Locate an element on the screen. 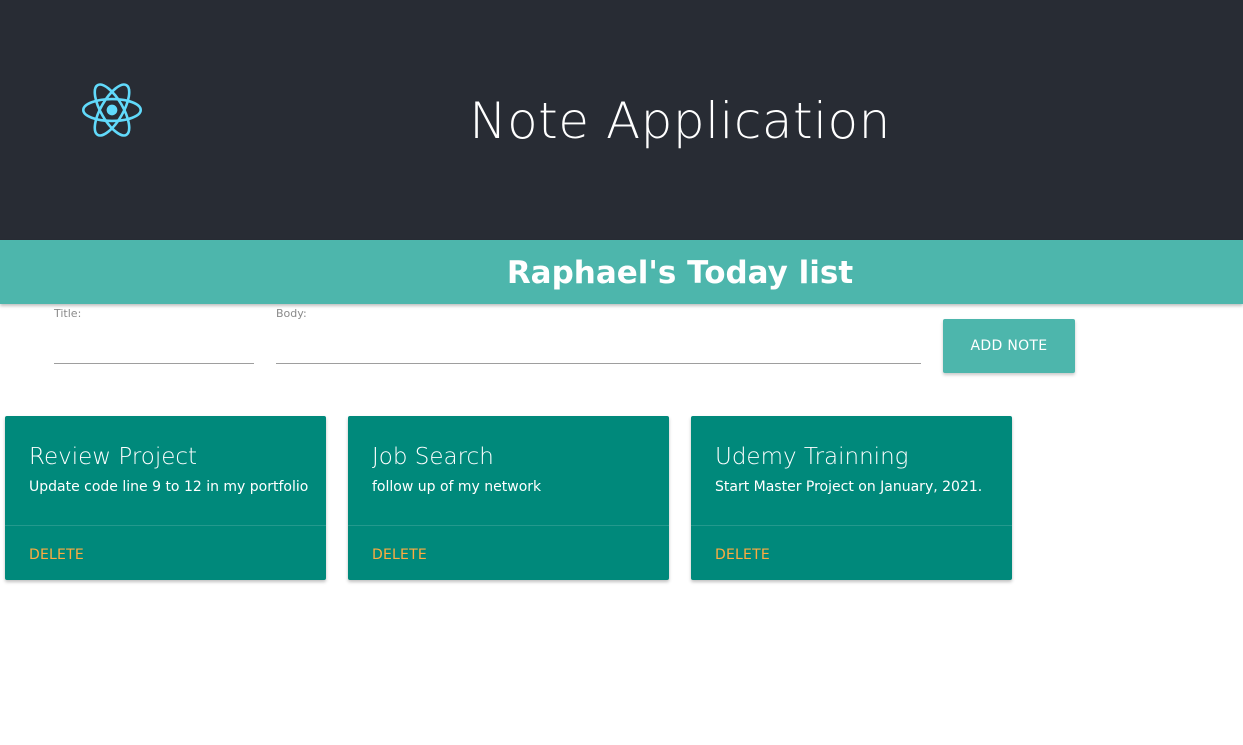  note-title: Udemy Trainning is located at coordinates (812, 457).